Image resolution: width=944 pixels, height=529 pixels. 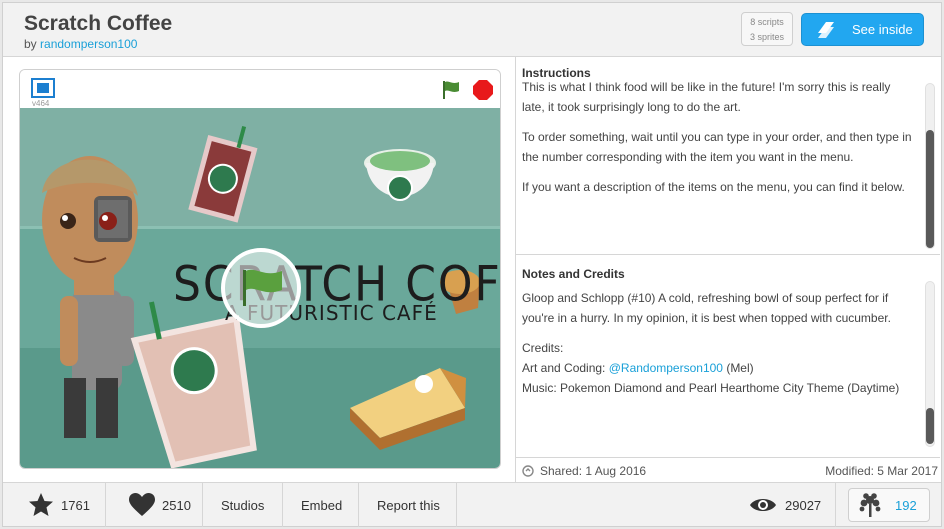 I want to click on byline: by randomperson100, so click(x=80, y=44).